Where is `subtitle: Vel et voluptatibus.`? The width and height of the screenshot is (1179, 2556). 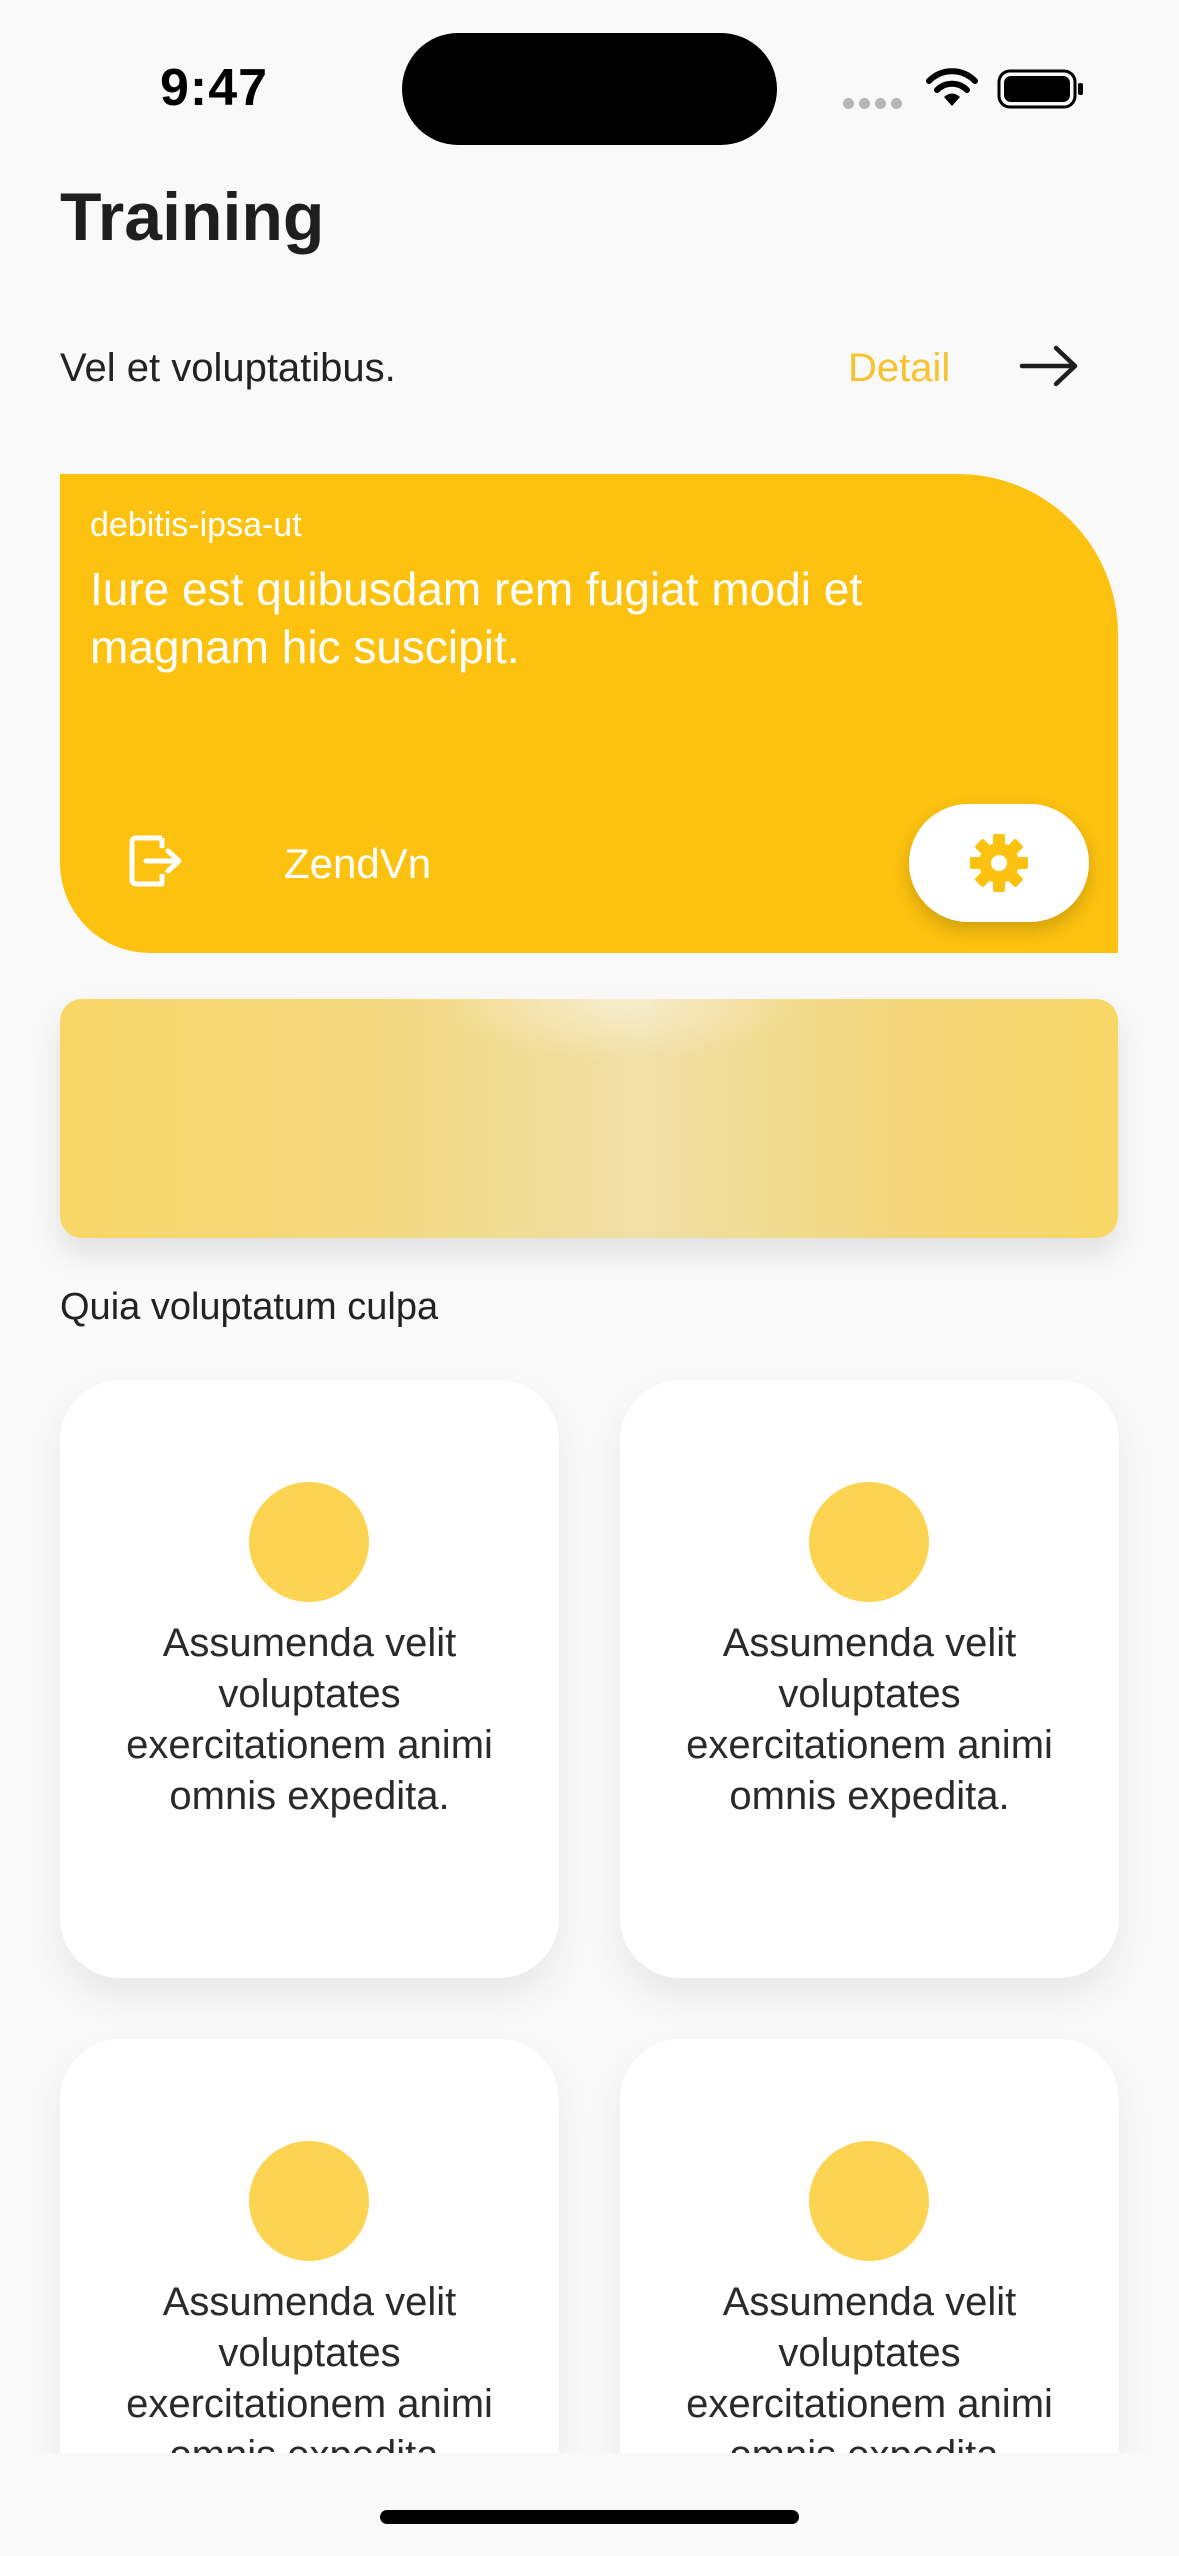 subtitle: Vel et voluptatibus. is located at coordinates (228, 368).